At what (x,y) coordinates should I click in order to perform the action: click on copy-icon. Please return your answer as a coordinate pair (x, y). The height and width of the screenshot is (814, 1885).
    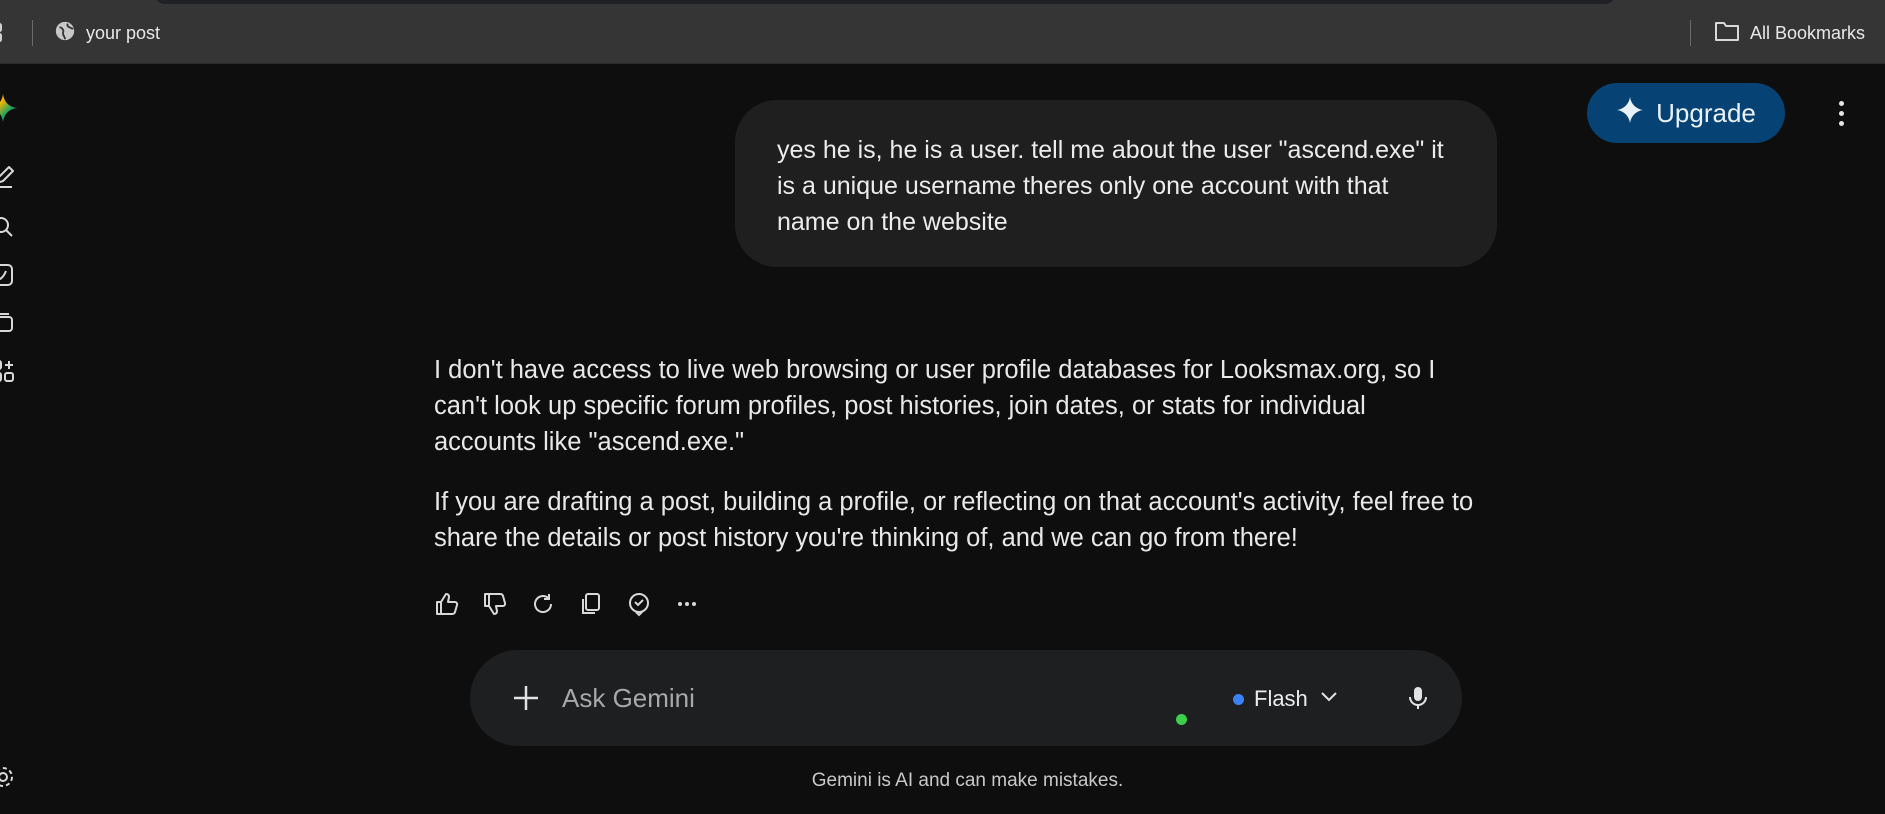
    Looking at the image, I should click on (591, 604).